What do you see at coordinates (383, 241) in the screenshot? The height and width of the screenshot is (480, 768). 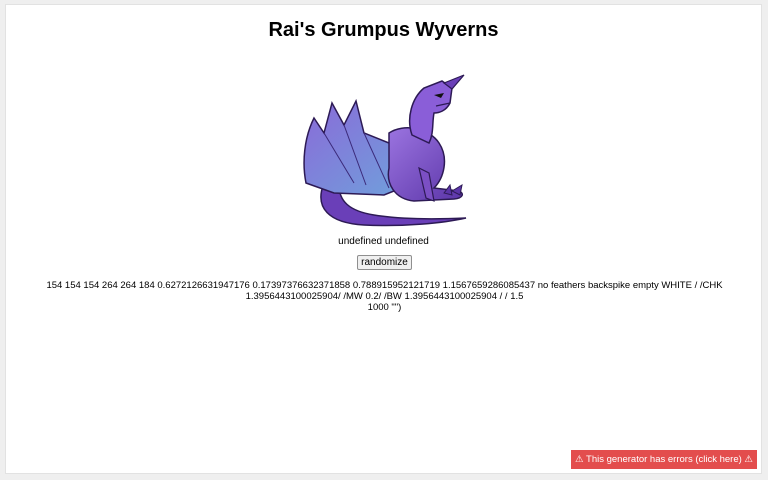 I see `creature-name-text: undefined undefined` at bounding box center [383, 241].